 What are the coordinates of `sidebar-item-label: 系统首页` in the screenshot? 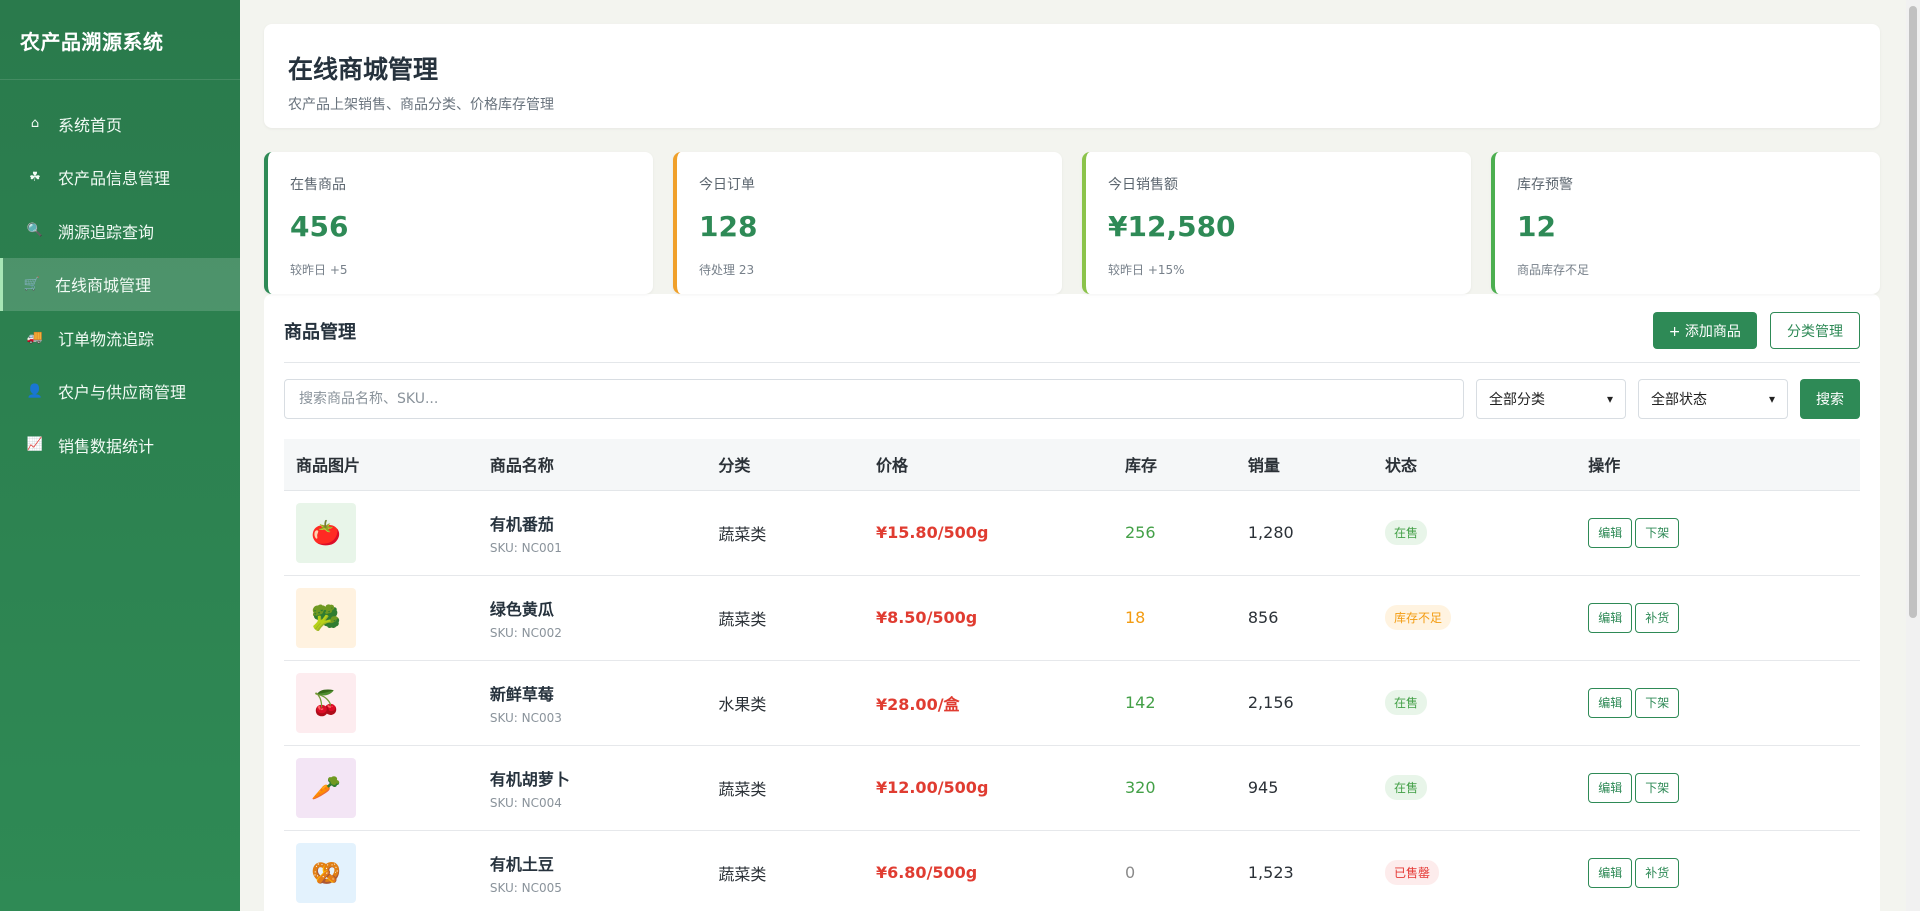 It's located at (90, 125).